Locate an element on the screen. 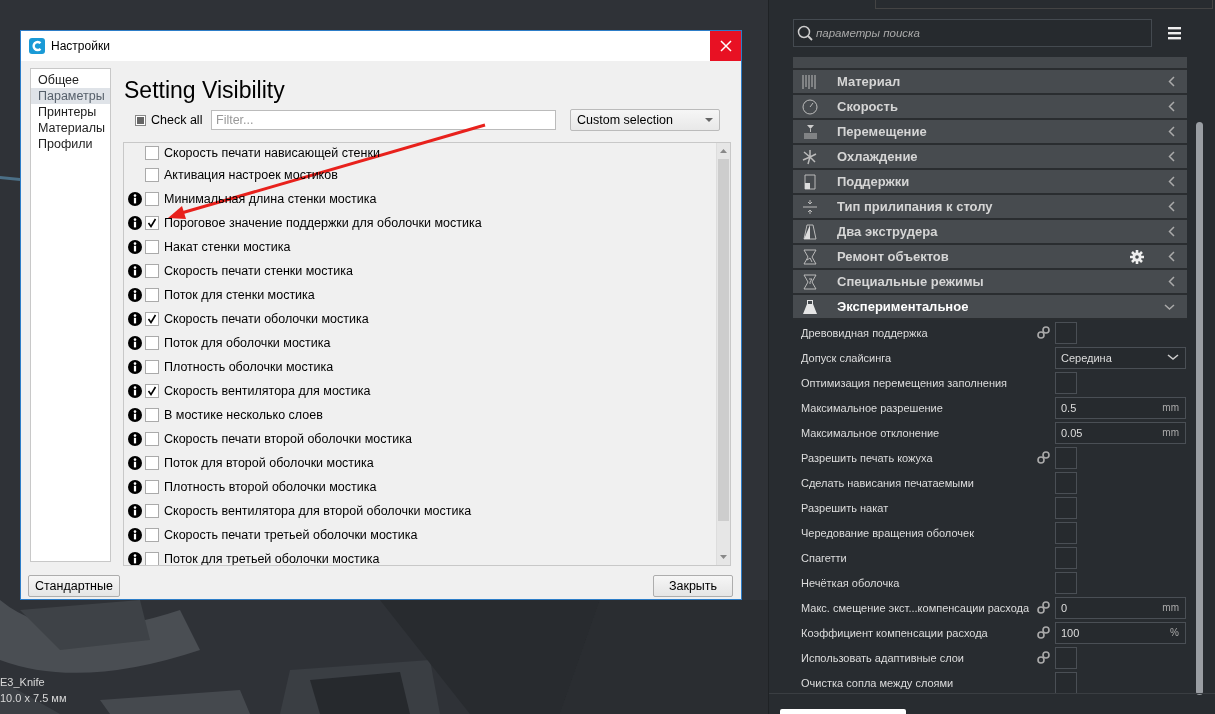  check-all-checkbox is located at coordinates (140, 120).